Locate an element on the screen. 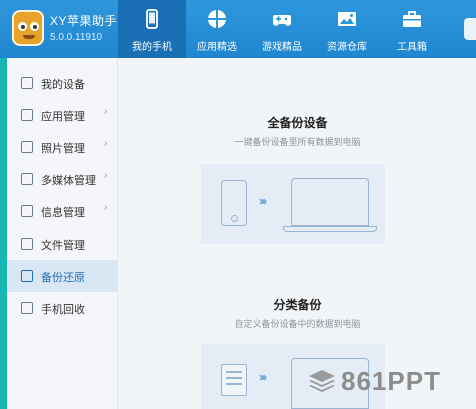 The height and width of the screenshot is (409, 476). full-backup-title: 全备份设备 is located at coordinates (297, 123).